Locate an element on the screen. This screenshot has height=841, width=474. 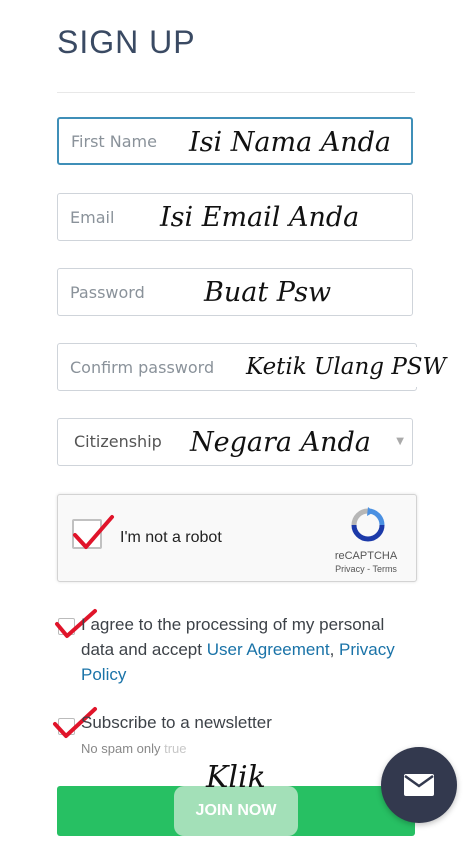
newsletter-note-suffix: true is located at coordinates (175, 748).